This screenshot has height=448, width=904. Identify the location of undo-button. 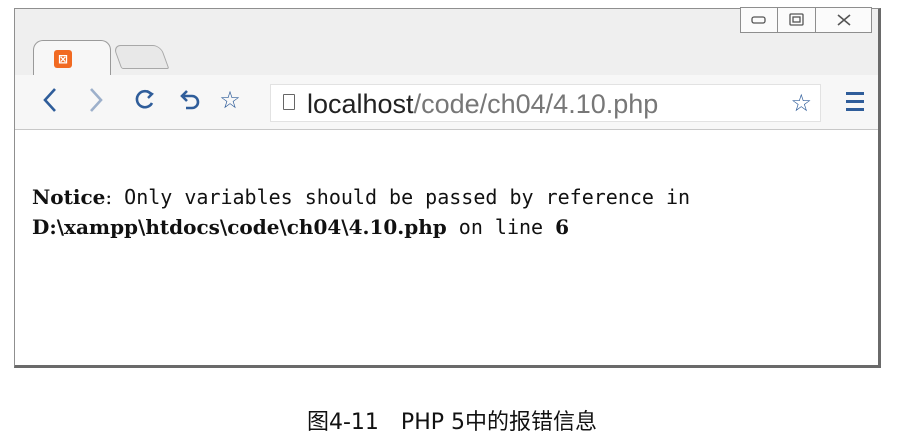
(190, 100).